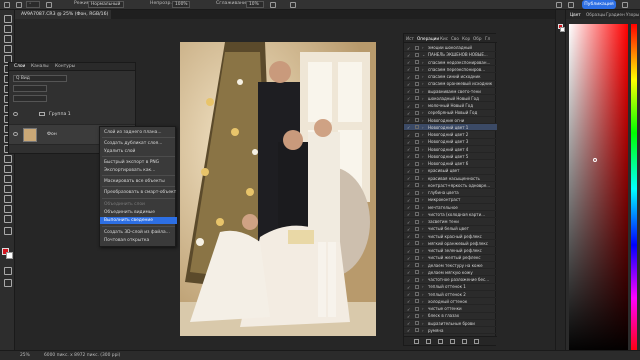  Describe the element at coordinates (7, 38) in the screenshot. I see `lasso-tool-icon` at that location.